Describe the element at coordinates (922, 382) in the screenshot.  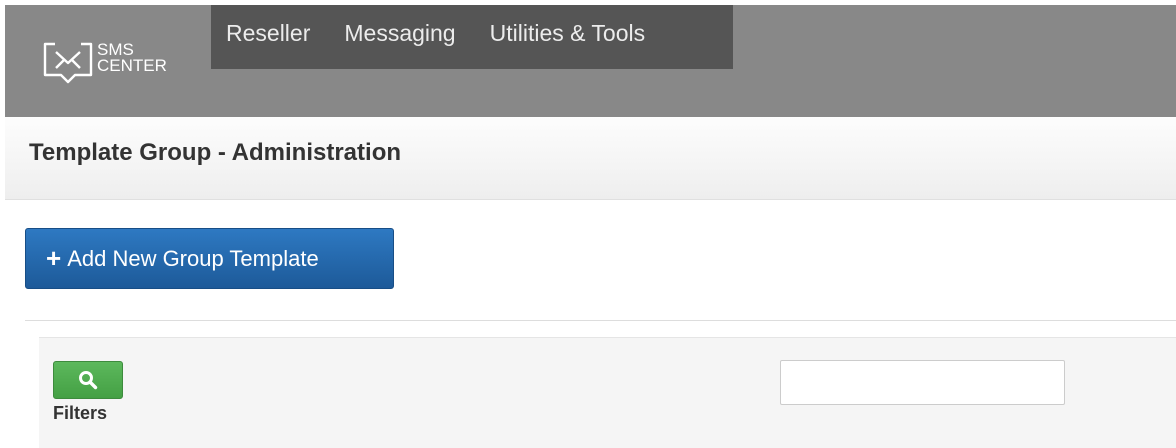
I see `filter-search-input` at that location.